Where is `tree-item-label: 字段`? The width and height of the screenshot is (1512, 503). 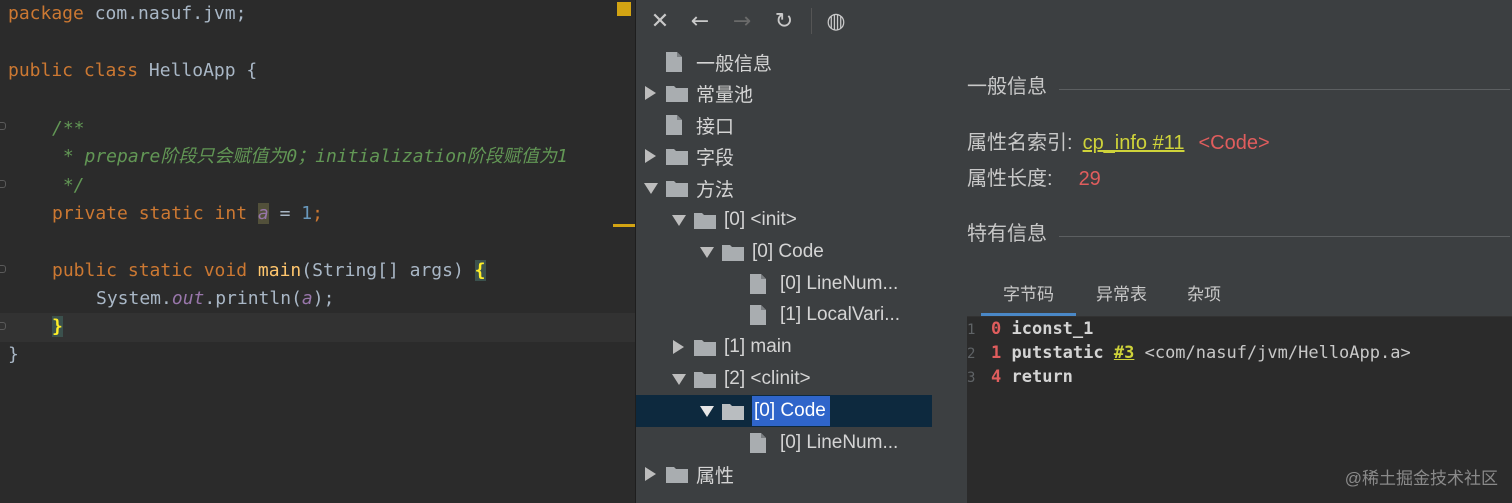
tree-item-label: 字段 is located at coordinates (715, 158).